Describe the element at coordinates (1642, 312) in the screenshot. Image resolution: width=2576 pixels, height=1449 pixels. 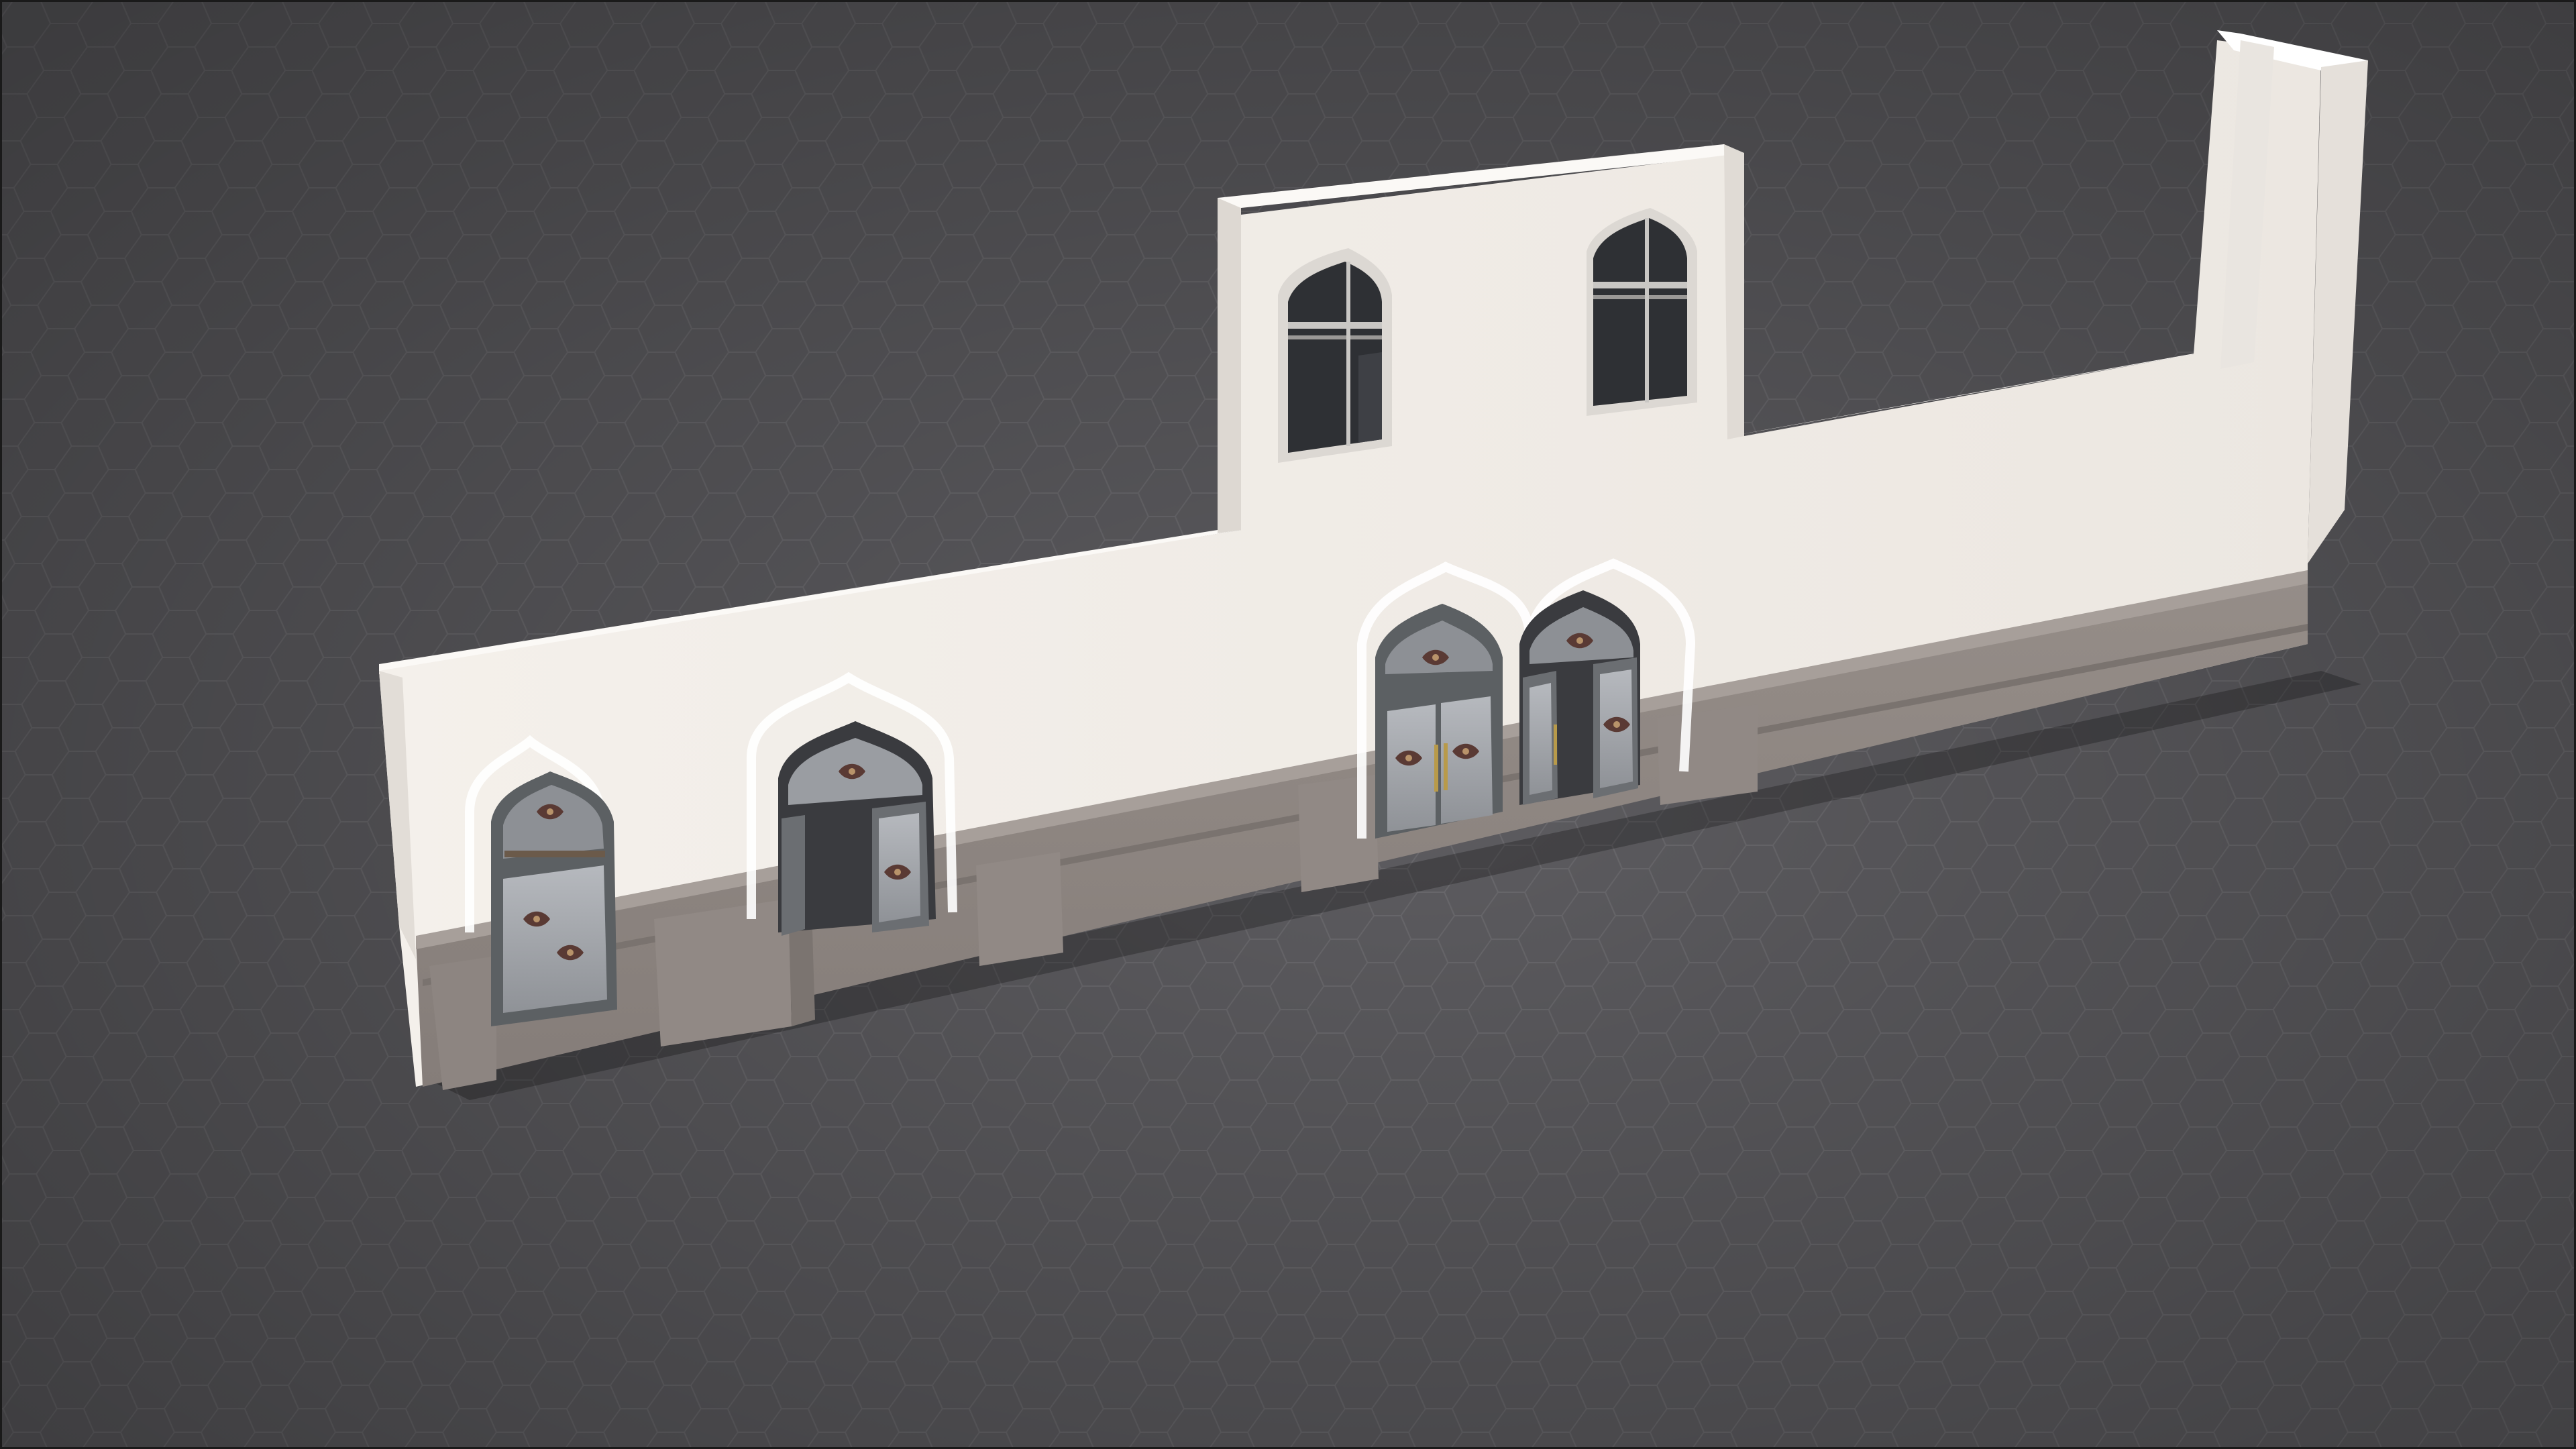
I see `window-right` at that location.